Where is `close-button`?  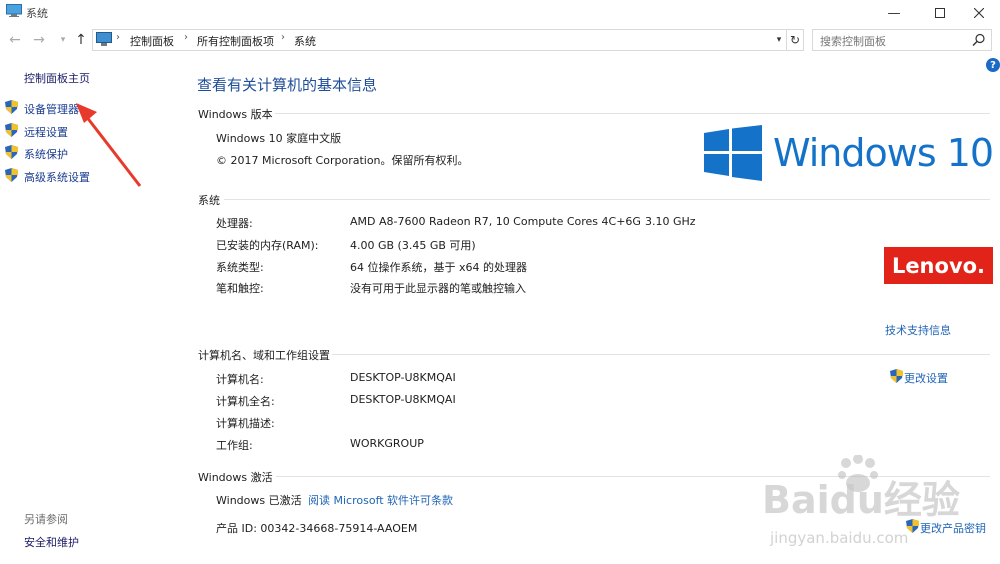
close-button is located at coordinates (979, 13).